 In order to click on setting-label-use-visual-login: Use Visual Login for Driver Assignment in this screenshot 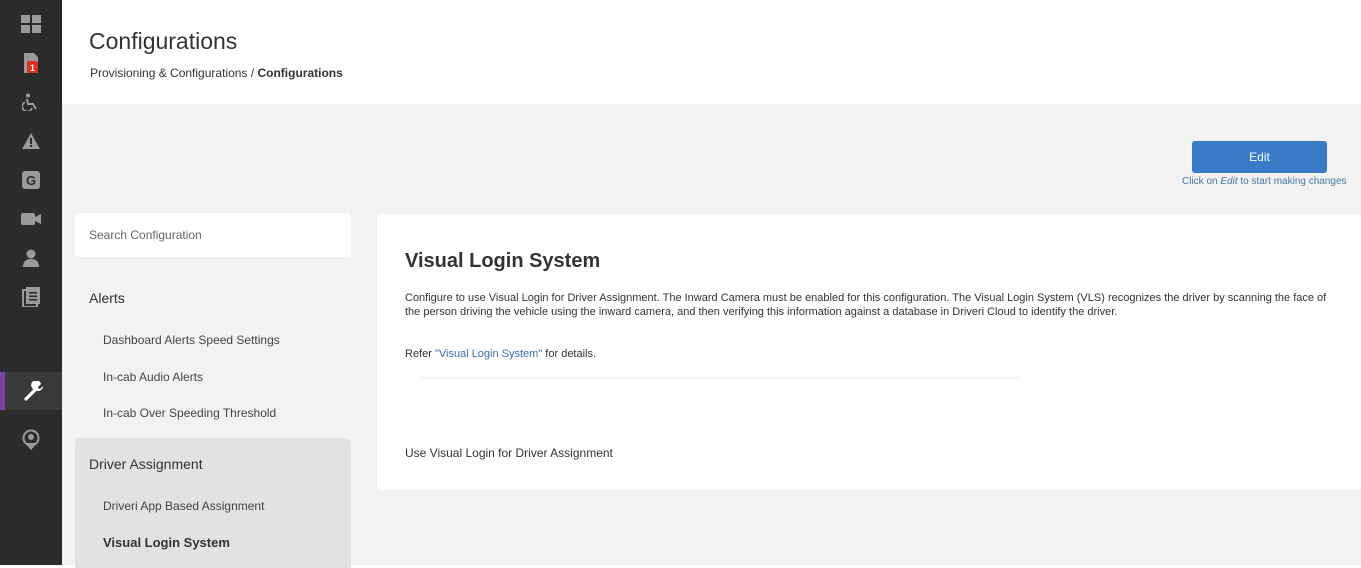, I will do `click(509, 453)`.